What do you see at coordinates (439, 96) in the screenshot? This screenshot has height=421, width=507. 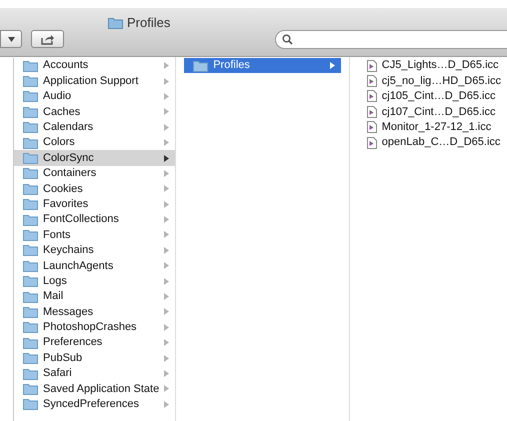 I see `item-name: cj105_Cint…D_D65.icc` at bounding box center [439, 96].